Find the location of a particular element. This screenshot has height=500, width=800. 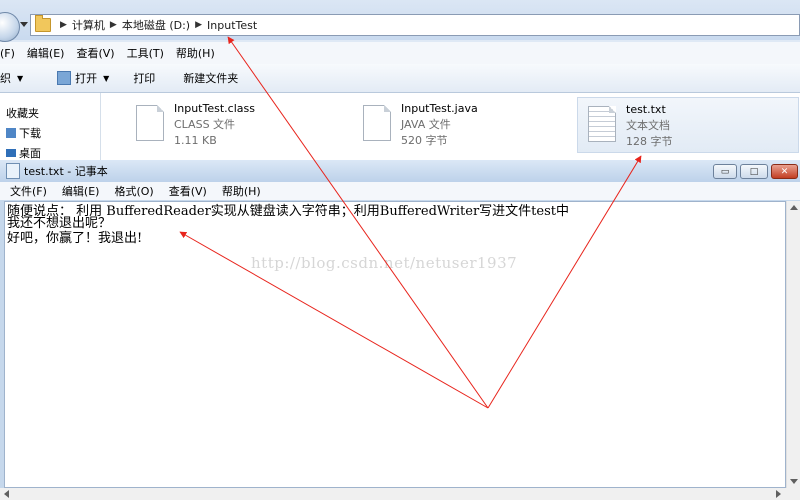

navigation-bar: ▶ 计算机 ▶ 本地磁盘 (D:) ▶ InputTest is located at coordinates (400, 21).